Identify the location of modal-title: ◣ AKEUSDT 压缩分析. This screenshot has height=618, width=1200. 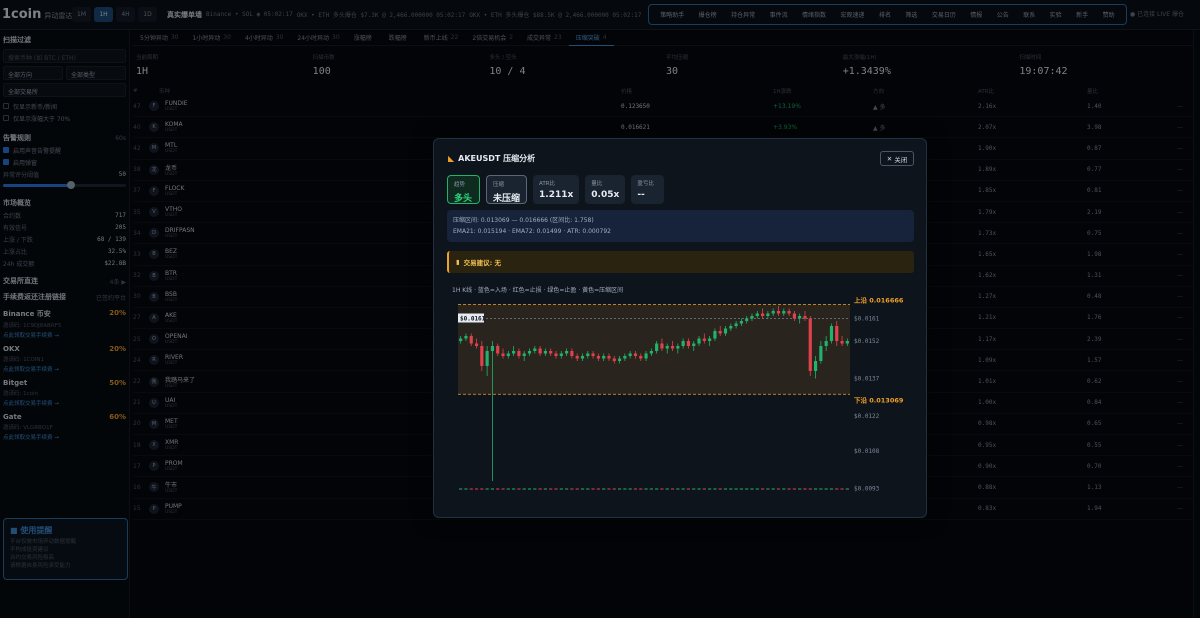
(492, 158).